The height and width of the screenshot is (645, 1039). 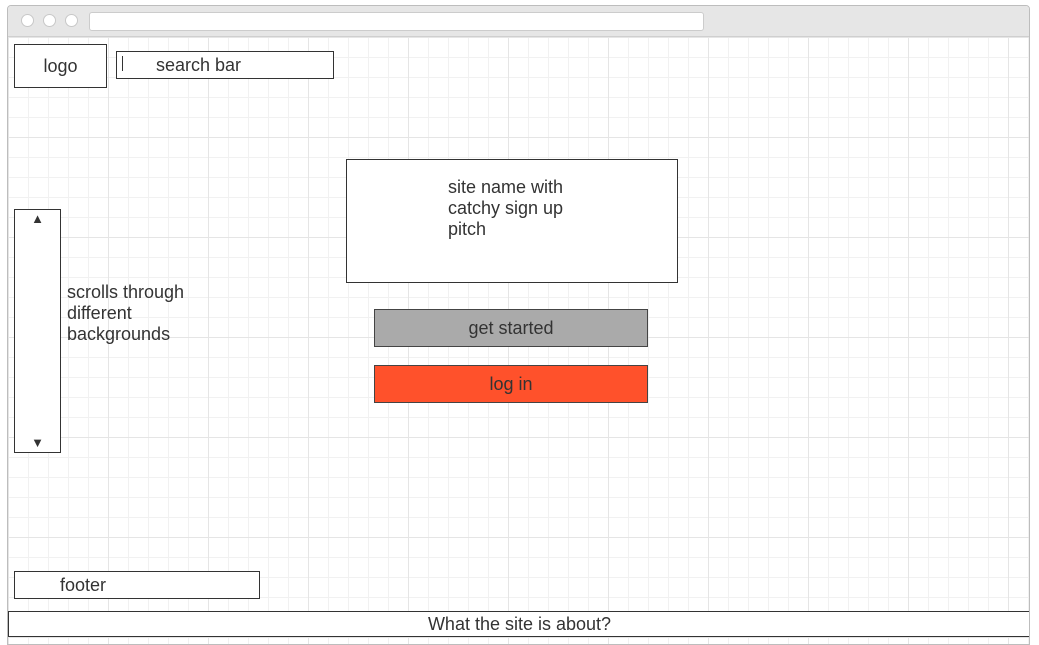 I want to click on get-started-button: get started, so click(x=511, y=328).